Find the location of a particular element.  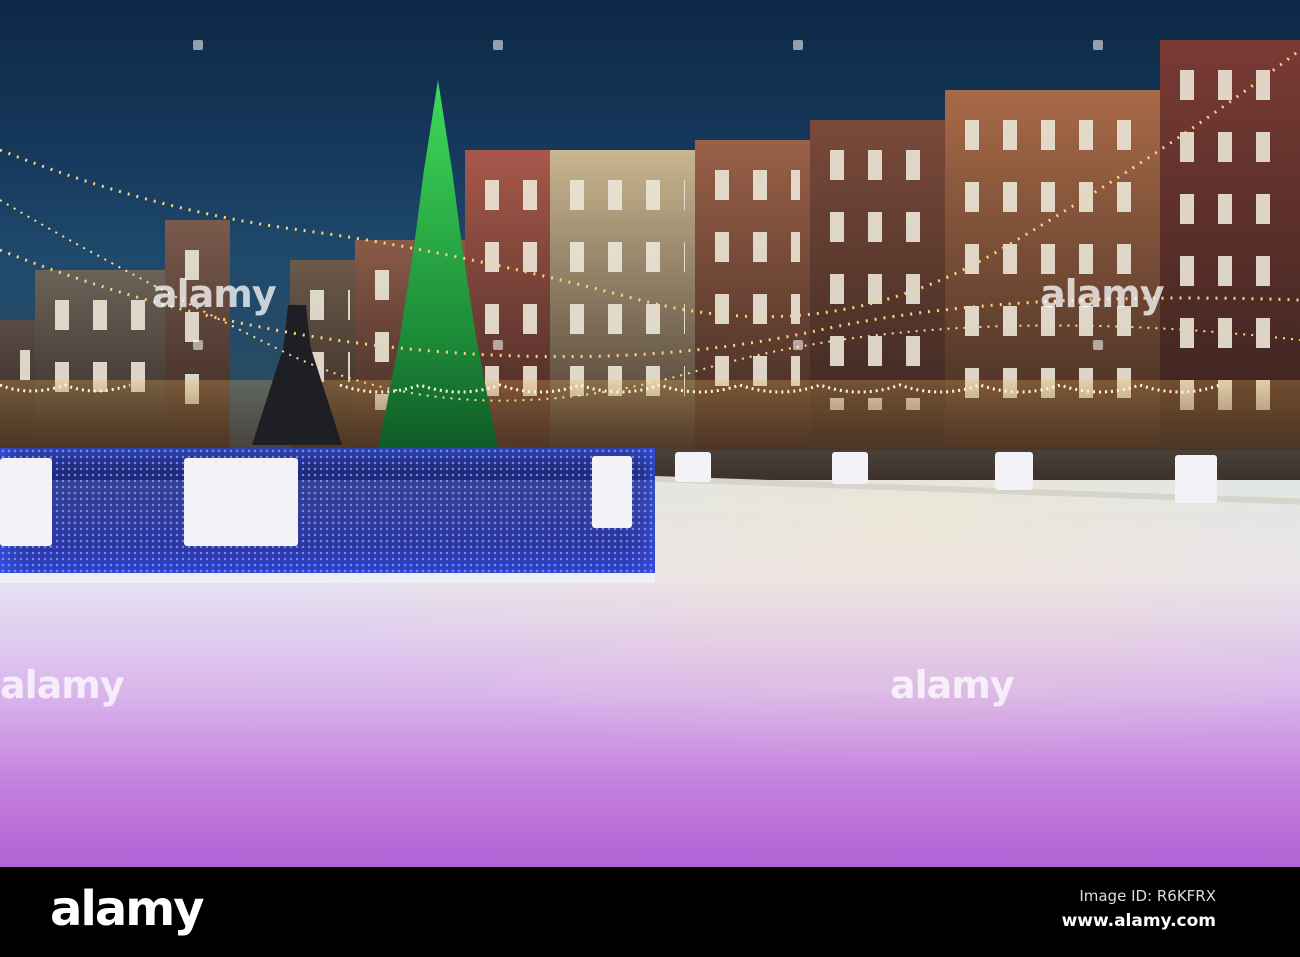

illuminated-fountain is located at coordinates (327, 515).